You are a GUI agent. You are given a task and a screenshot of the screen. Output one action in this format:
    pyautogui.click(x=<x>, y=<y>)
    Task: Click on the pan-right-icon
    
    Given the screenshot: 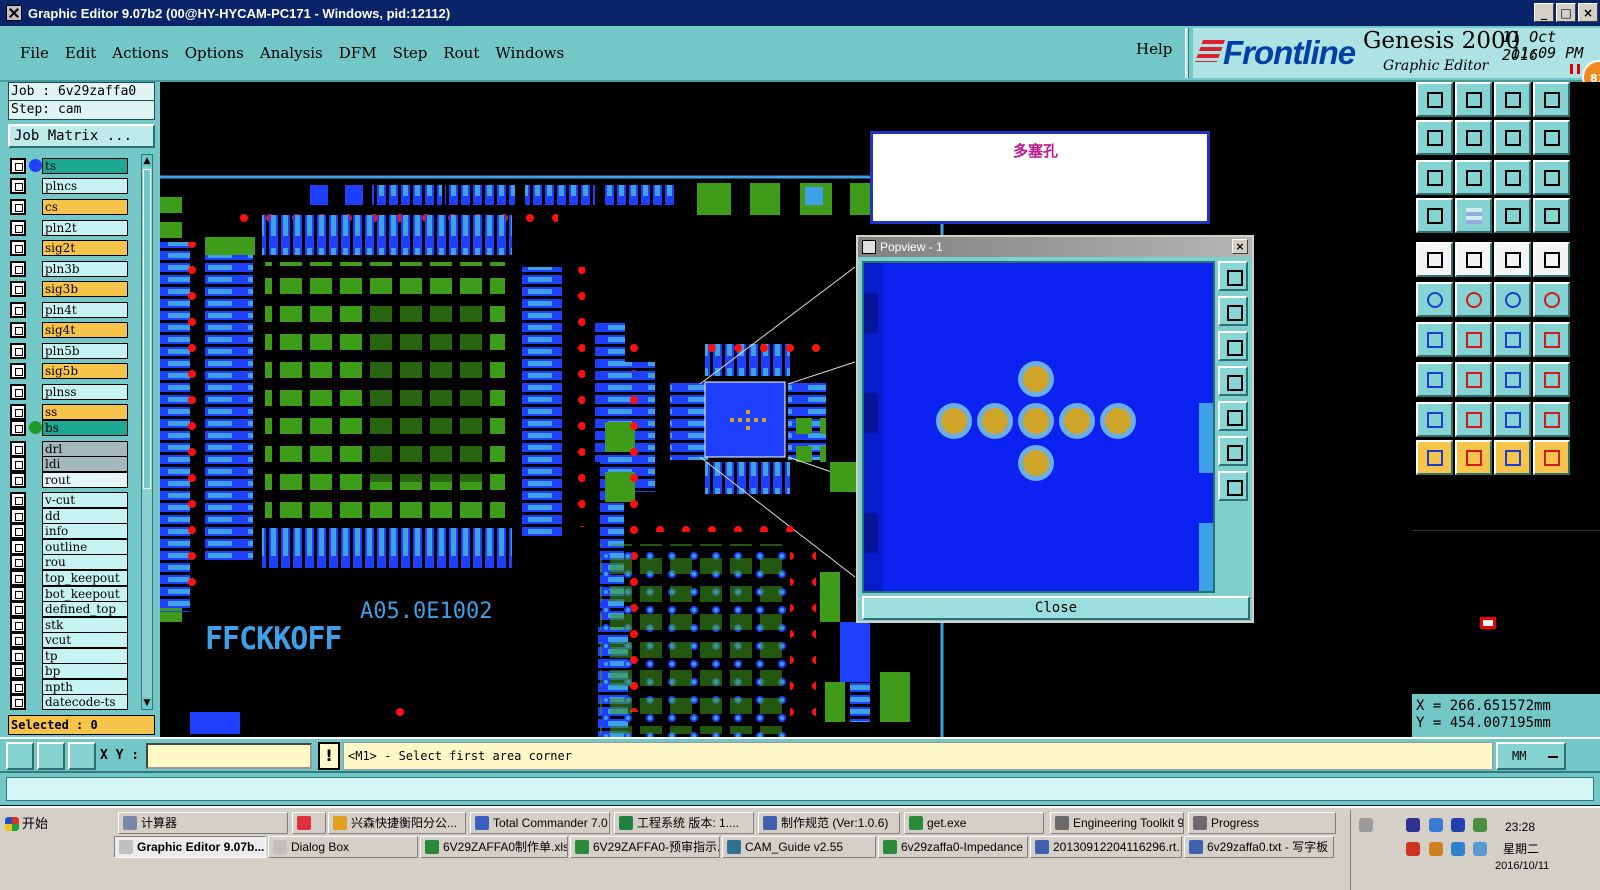 What is the action you would take?
    pyautogui.click(x=1473, y=137)
    